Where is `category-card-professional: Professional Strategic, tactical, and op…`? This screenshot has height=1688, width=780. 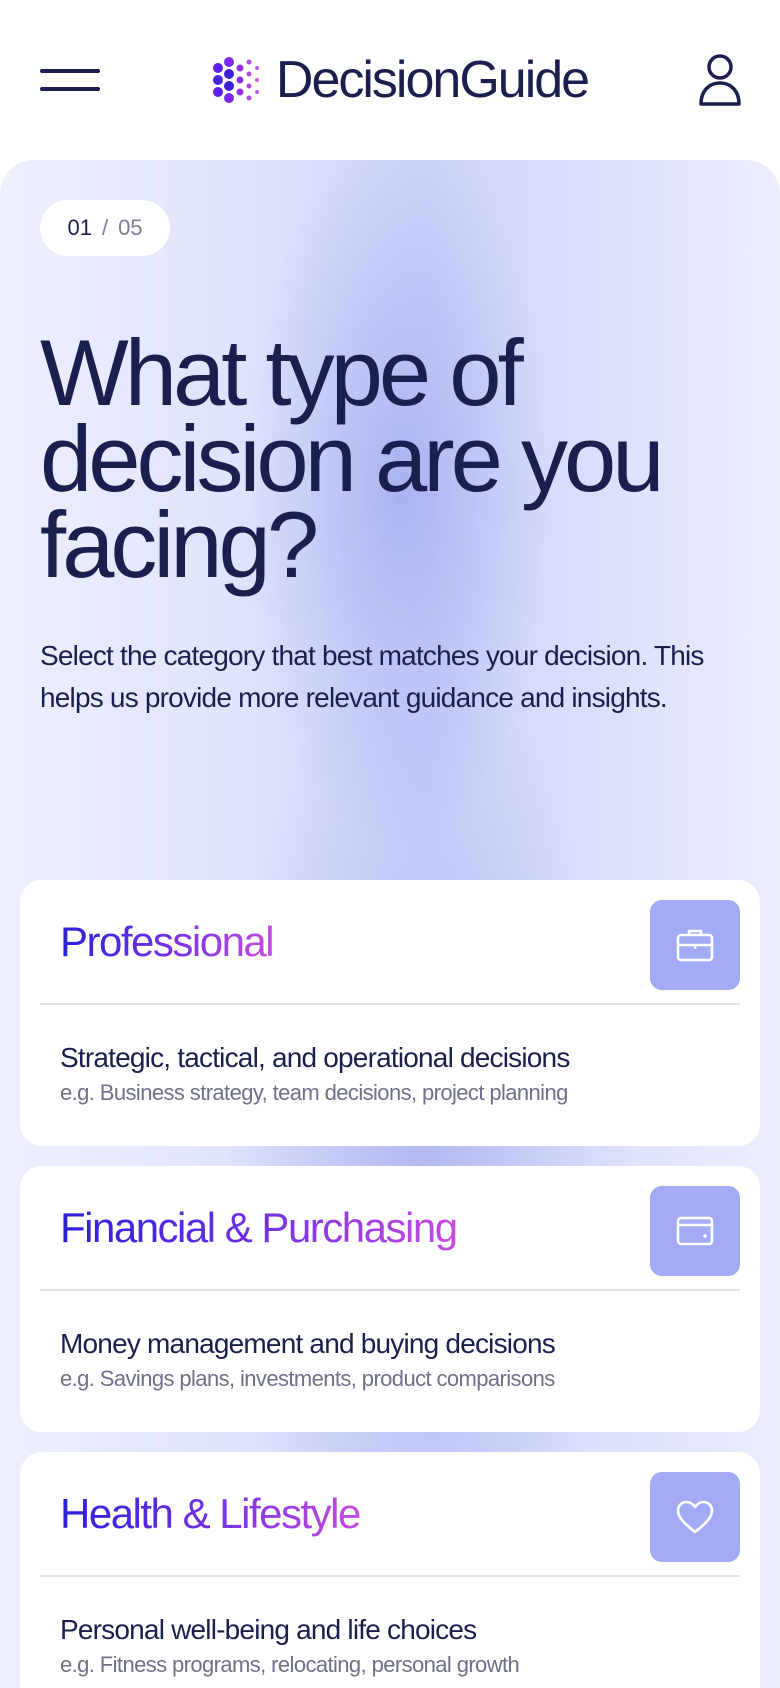 category-card-professional: Professional Strategic, tactical, and op… is located at coordinates (390, 1013).